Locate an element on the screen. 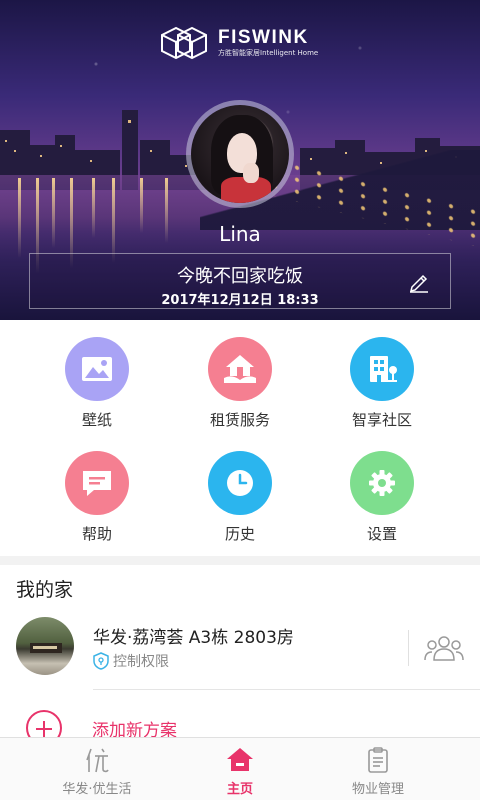  status-message-box: 今晚不回家吃饭 2017年12月12日 18:33 is located at coordinates (240, 281).